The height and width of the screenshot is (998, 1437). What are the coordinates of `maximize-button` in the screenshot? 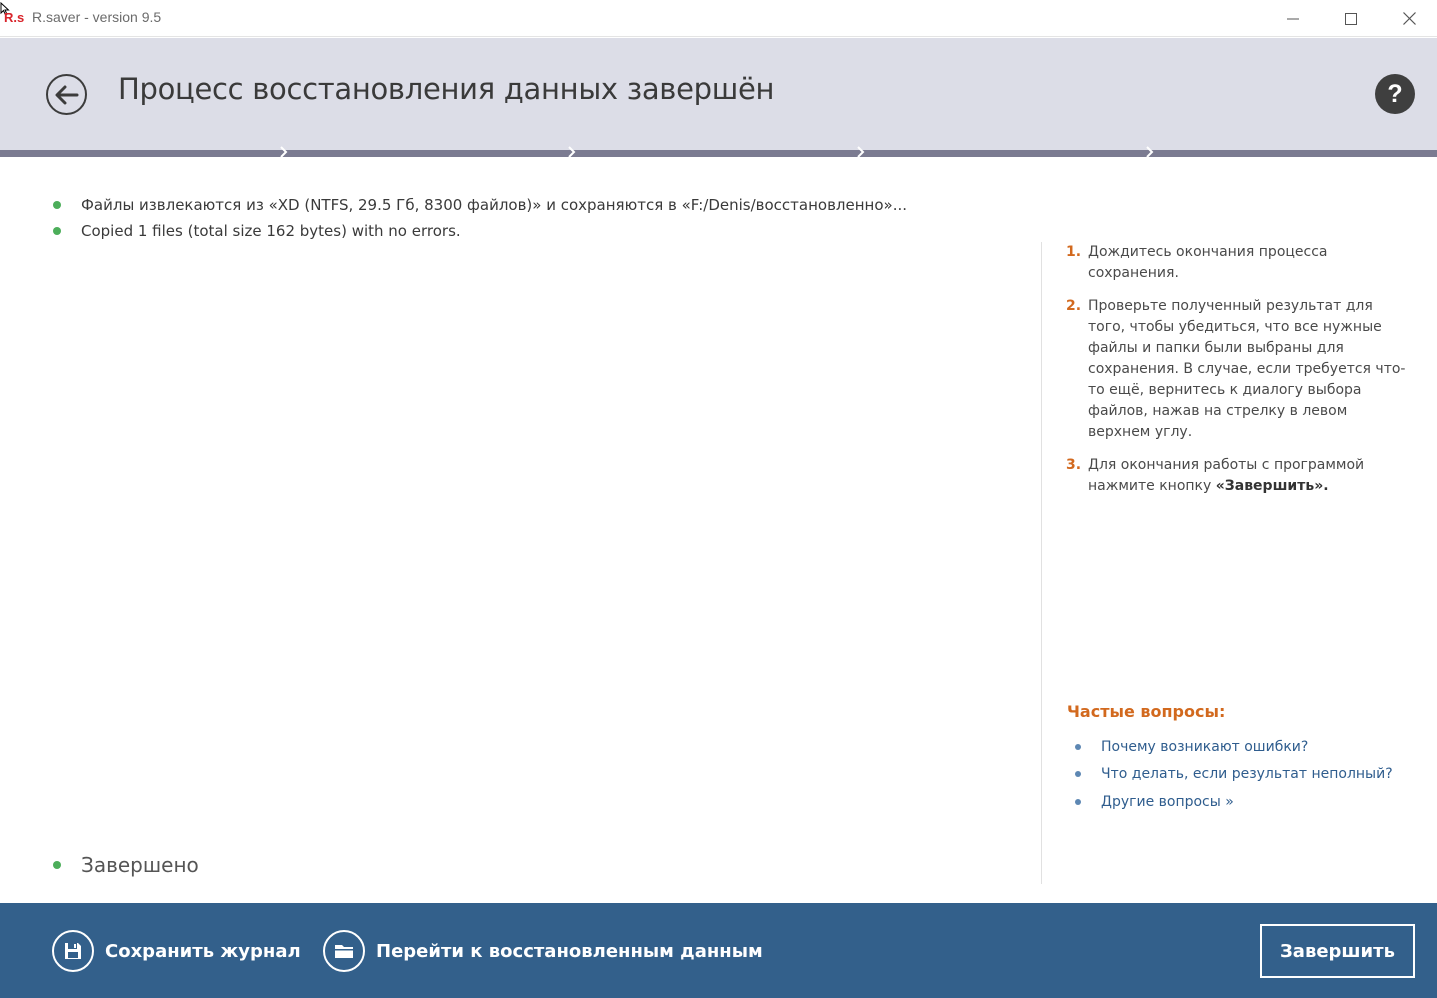 It's located at (1351, 18).